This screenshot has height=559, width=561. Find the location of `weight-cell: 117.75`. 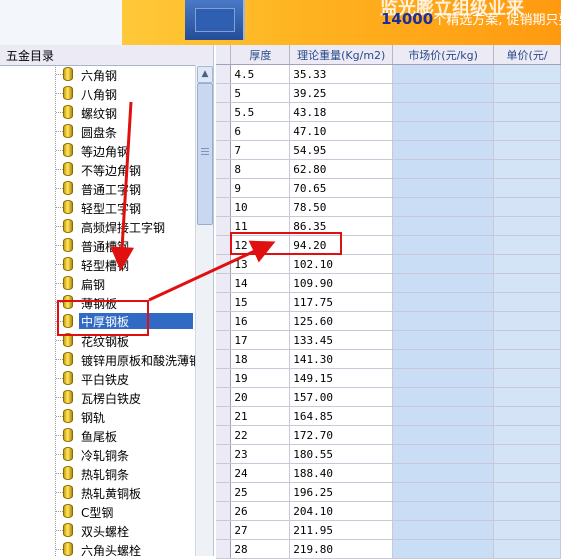

weight-cell: 117.75 is located at coordinates (341, 302).